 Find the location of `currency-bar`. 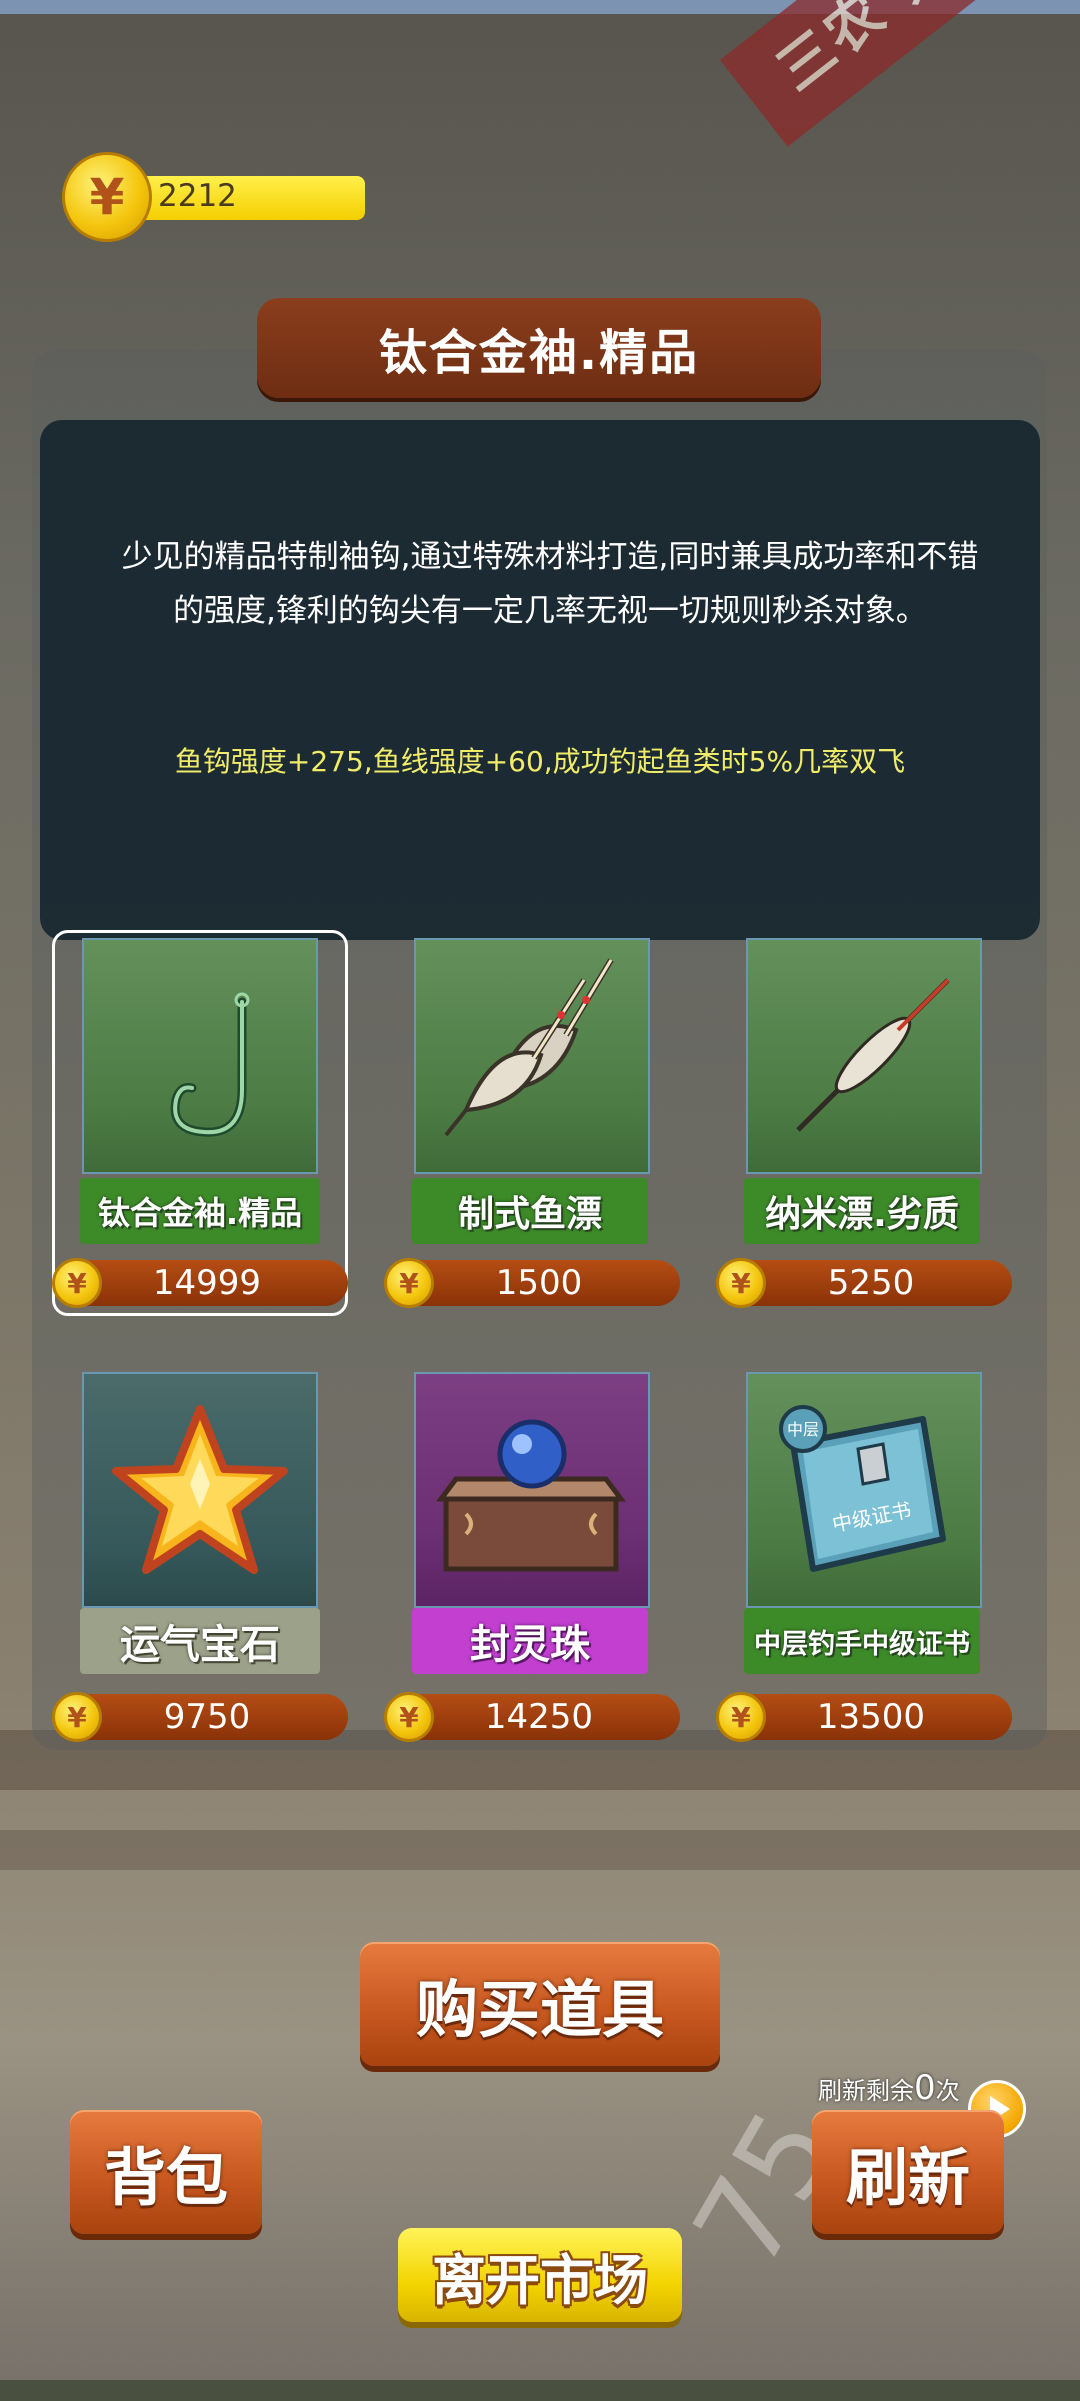

currency-bar is located at coordinates (240, 198).